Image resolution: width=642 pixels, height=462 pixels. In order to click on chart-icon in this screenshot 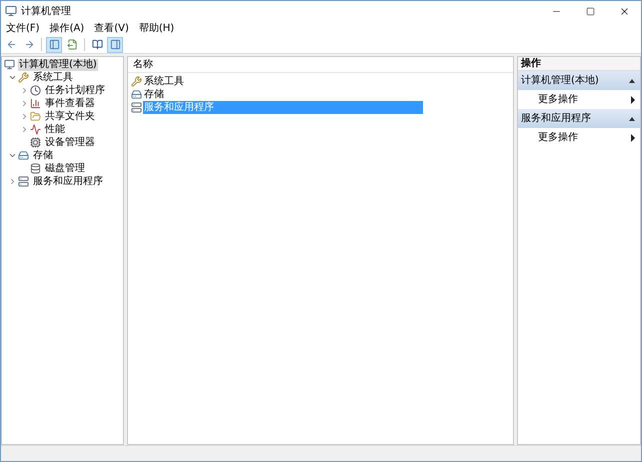, I will do `click(35, 103)`.